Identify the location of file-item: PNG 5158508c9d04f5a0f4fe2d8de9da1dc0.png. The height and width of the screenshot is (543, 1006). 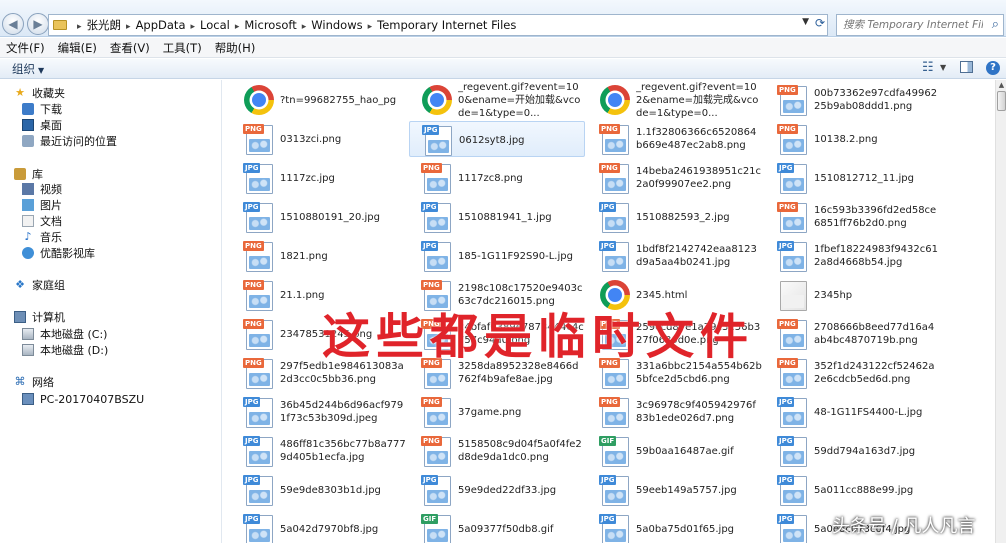
(497, 451).